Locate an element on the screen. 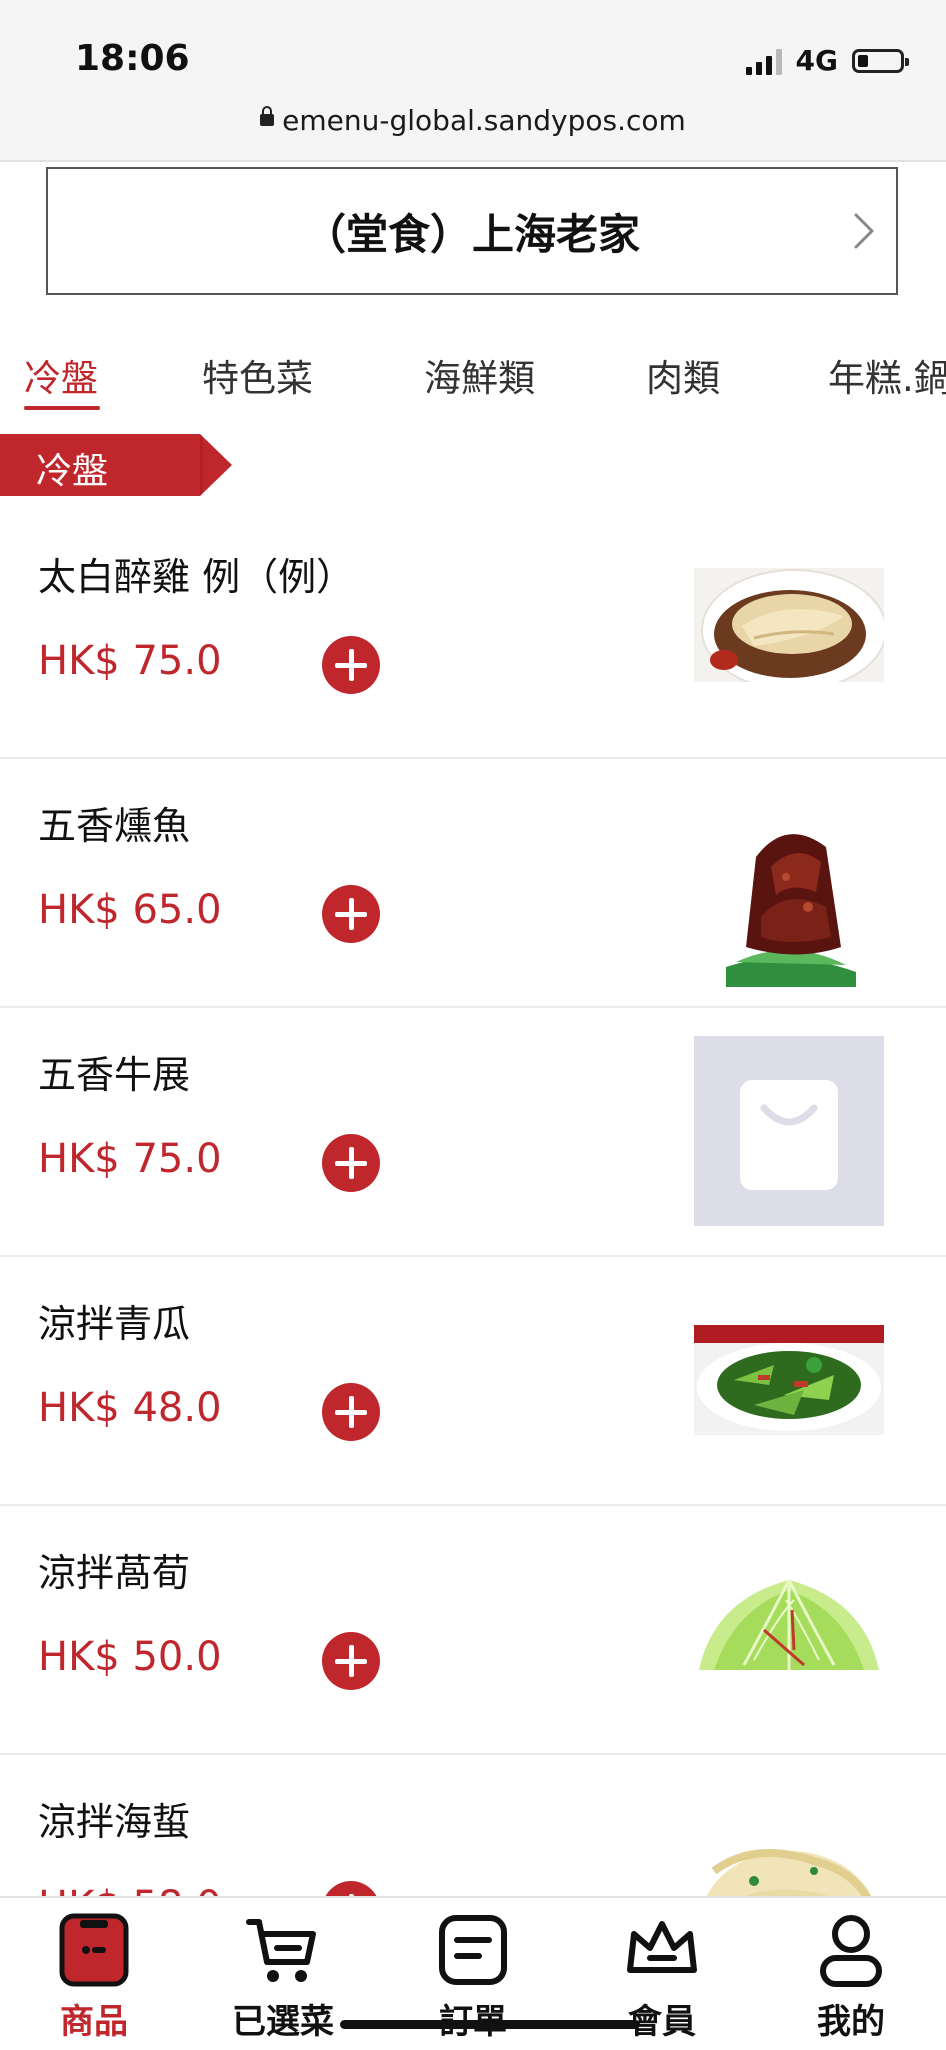  tab-rice-cake-pot: 年糕.鍋 is located at coordinates (887, 375).